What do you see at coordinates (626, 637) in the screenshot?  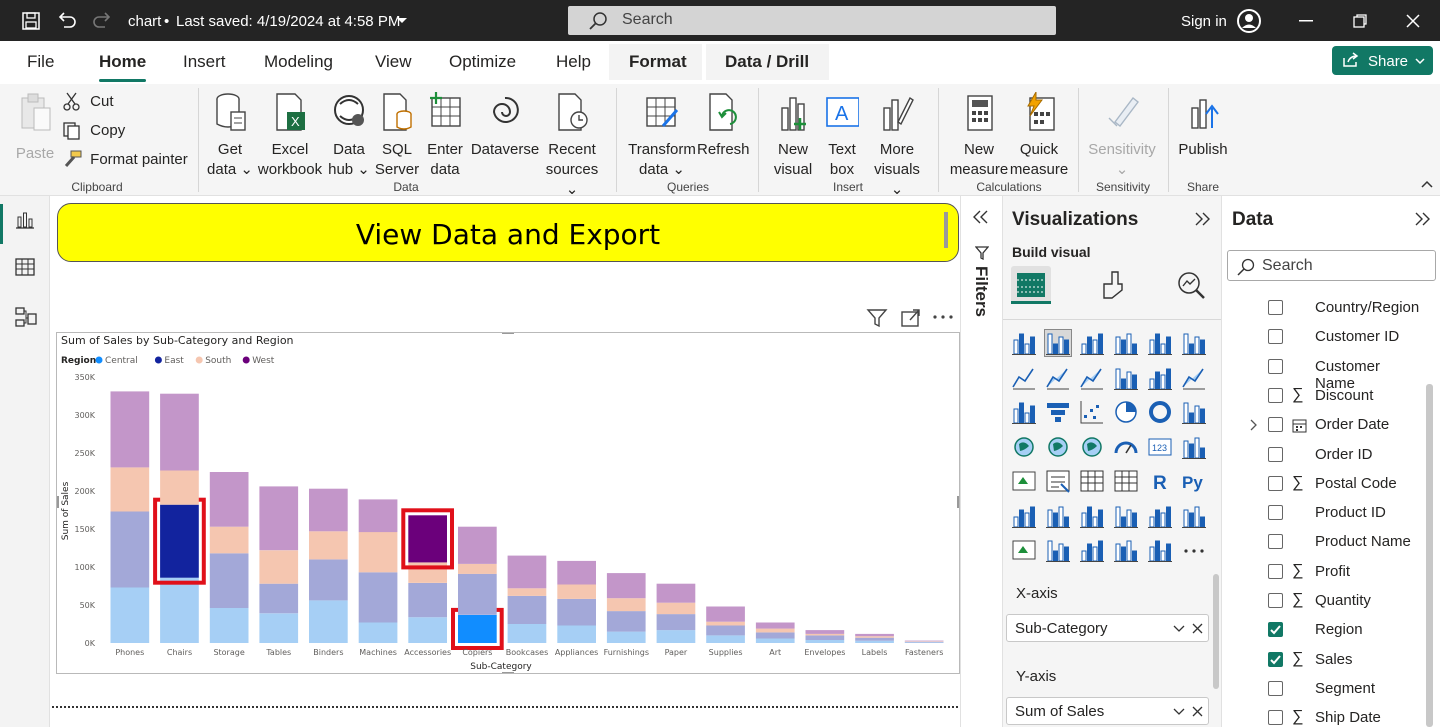 I see `bar-segment-furnishings-central` at bounding box center [626, 637].